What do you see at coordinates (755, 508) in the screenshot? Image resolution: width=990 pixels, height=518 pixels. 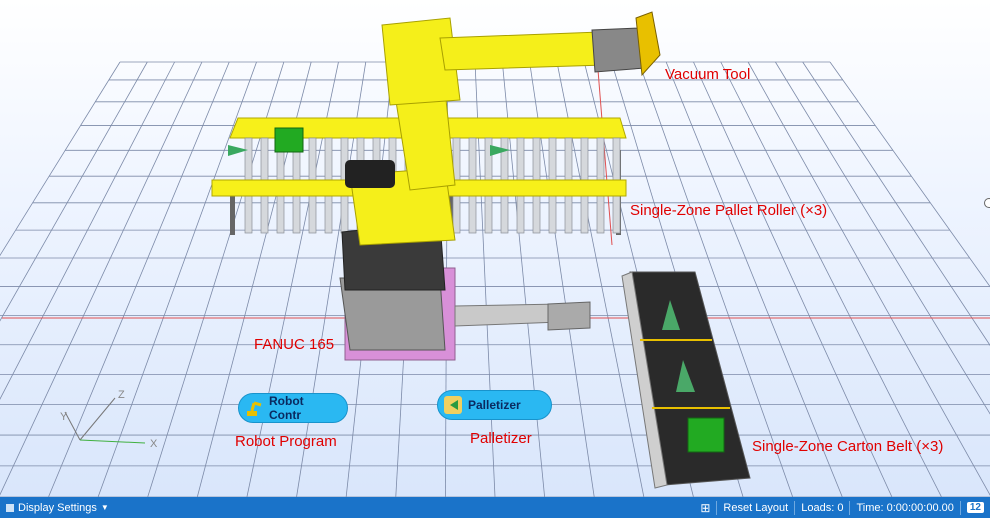 I see `reset-layout-button: Reset Layout` at bounding box center [755, 508].